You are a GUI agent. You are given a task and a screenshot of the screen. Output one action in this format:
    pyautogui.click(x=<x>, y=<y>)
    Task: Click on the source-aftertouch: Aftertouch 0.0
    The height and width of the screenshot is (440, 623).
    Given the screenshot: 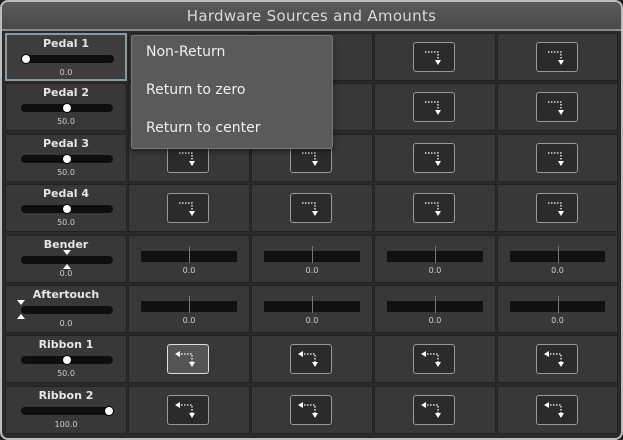 What is the action you would take?
    pyautogui.click(x=66, y=309)
    